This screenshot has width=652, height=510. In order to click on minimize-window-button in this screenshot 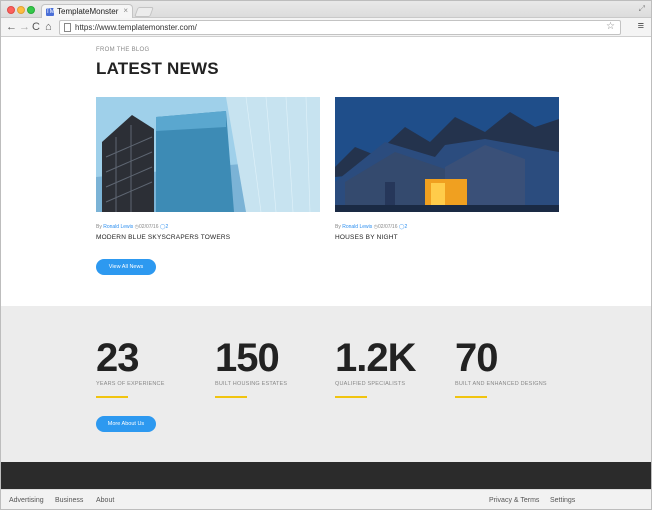, I will do `click(21, 10)`.